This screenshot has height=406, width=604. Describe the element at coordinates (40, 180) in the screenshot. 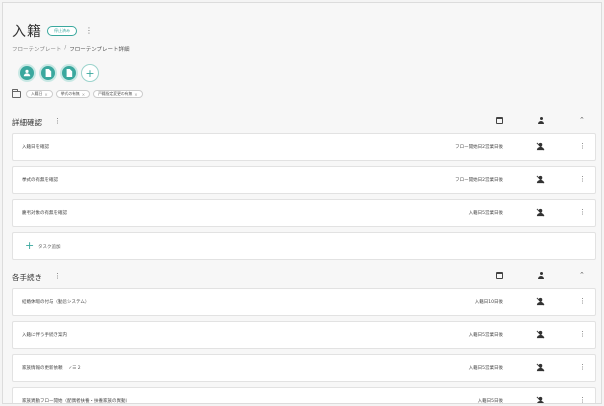

I see `task-name: 挙式の有無を確認` at that location.